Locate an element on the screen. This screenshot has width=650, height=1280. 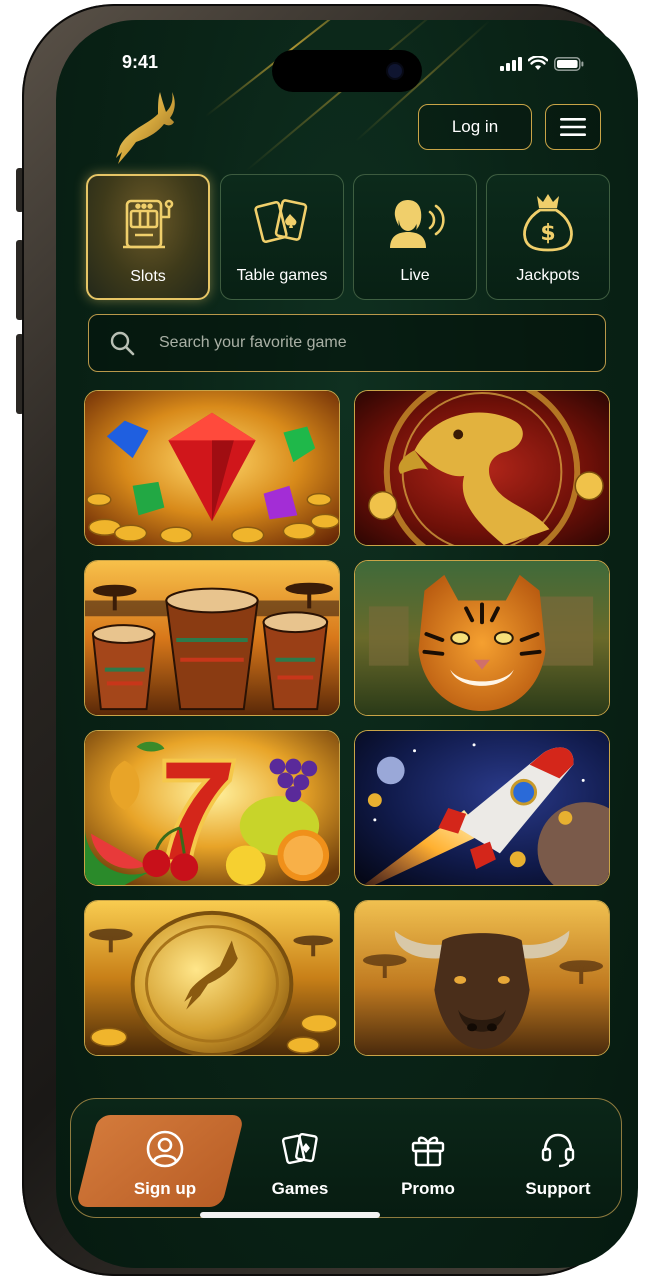
nav-support: Support is located at coordinates (558, 1159).